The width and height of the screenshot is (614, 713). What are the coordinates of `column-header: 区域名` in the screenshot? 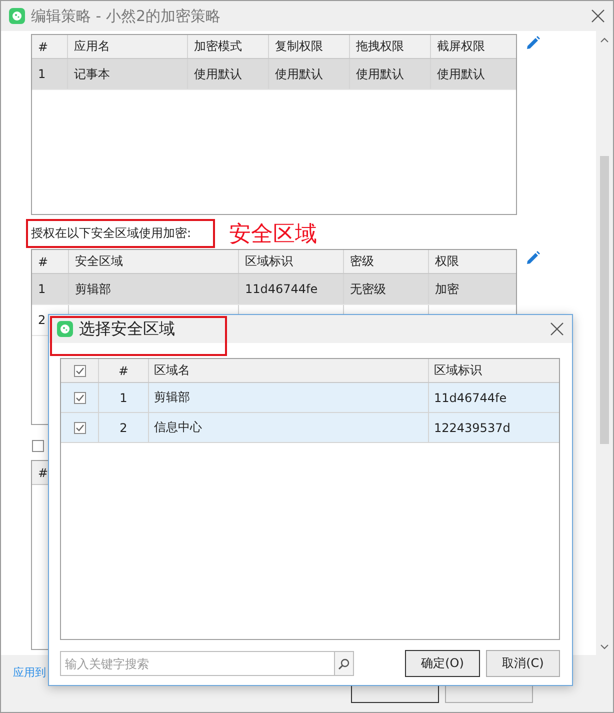 It's located at (289, 370).